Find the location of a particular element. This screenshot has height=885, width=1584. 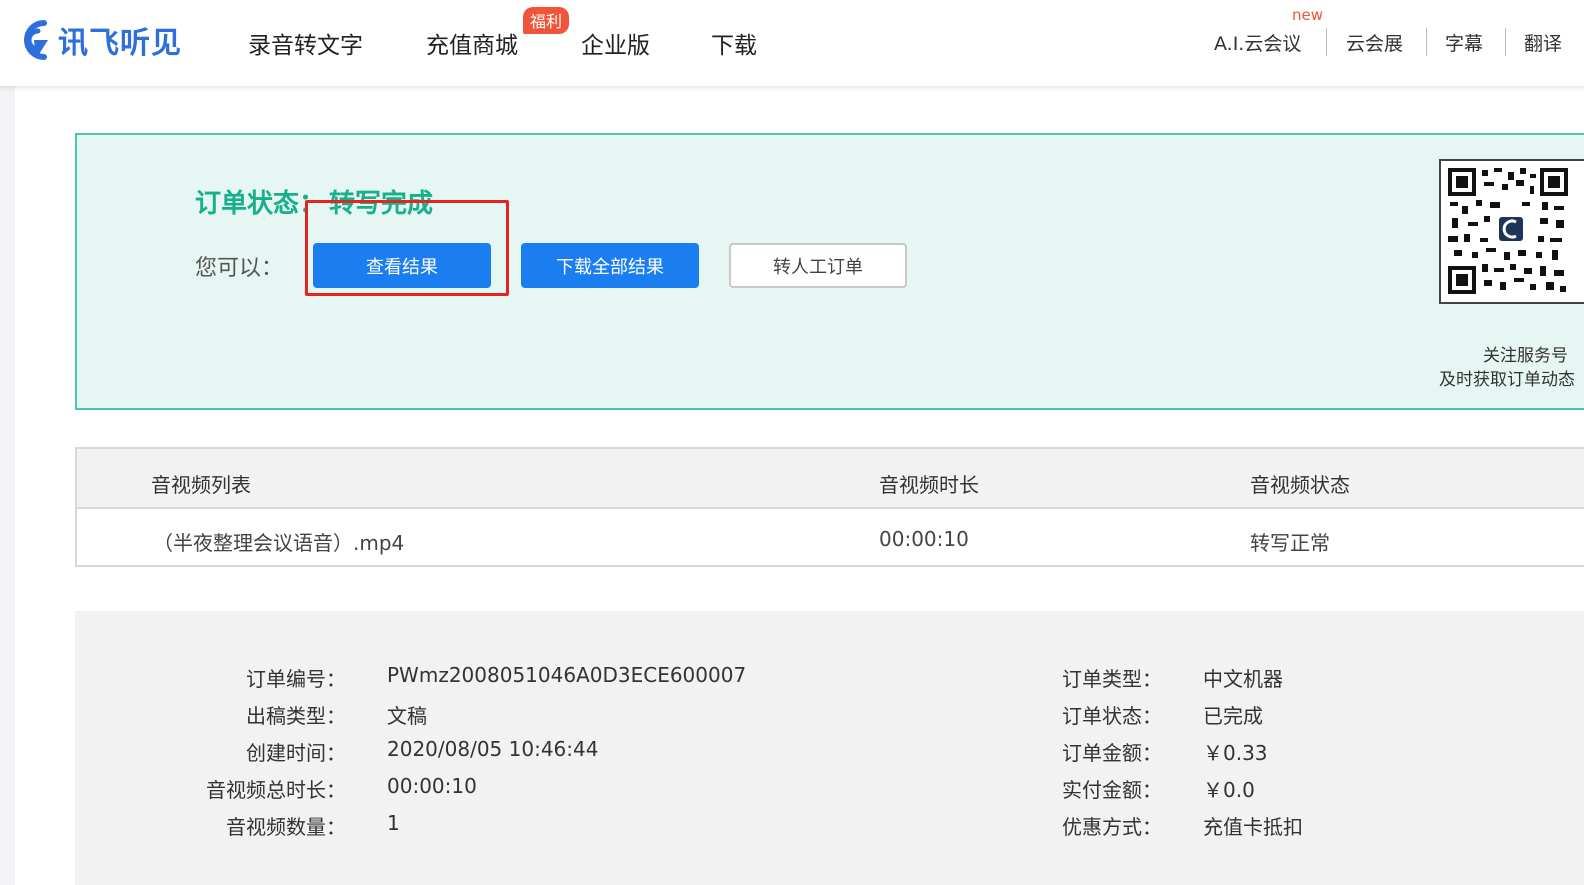

created-time-value: 2020/08/05 10:46:44 is located at coordinates (493, 749).